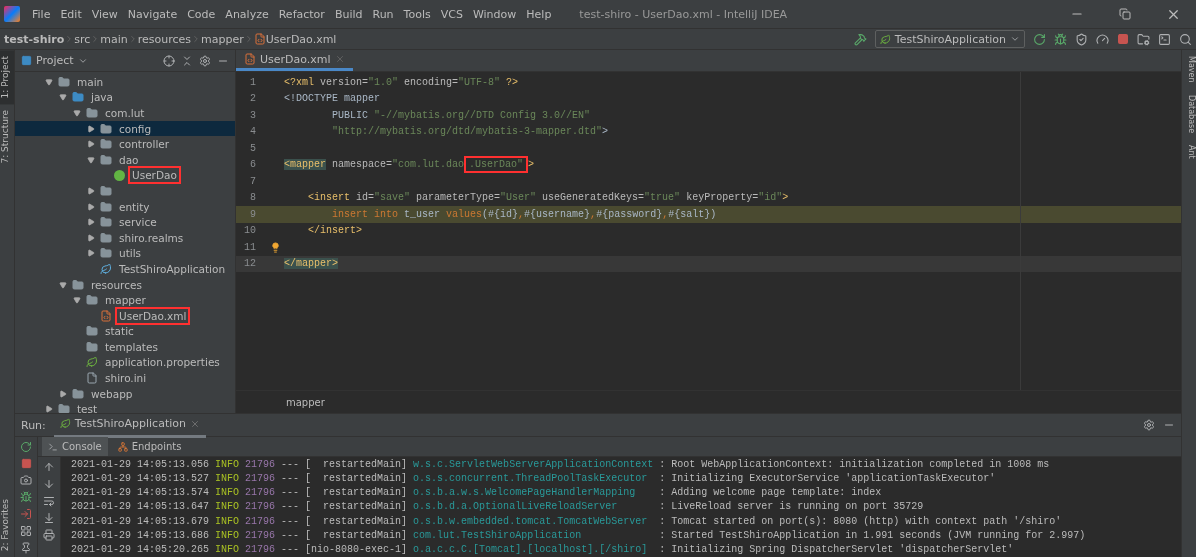 The image size is (1196, 557). What do you see at coordinates (1164, 39) in the screenshot?
I see `terminal-window-icon` at bounding box center [1164, 39].